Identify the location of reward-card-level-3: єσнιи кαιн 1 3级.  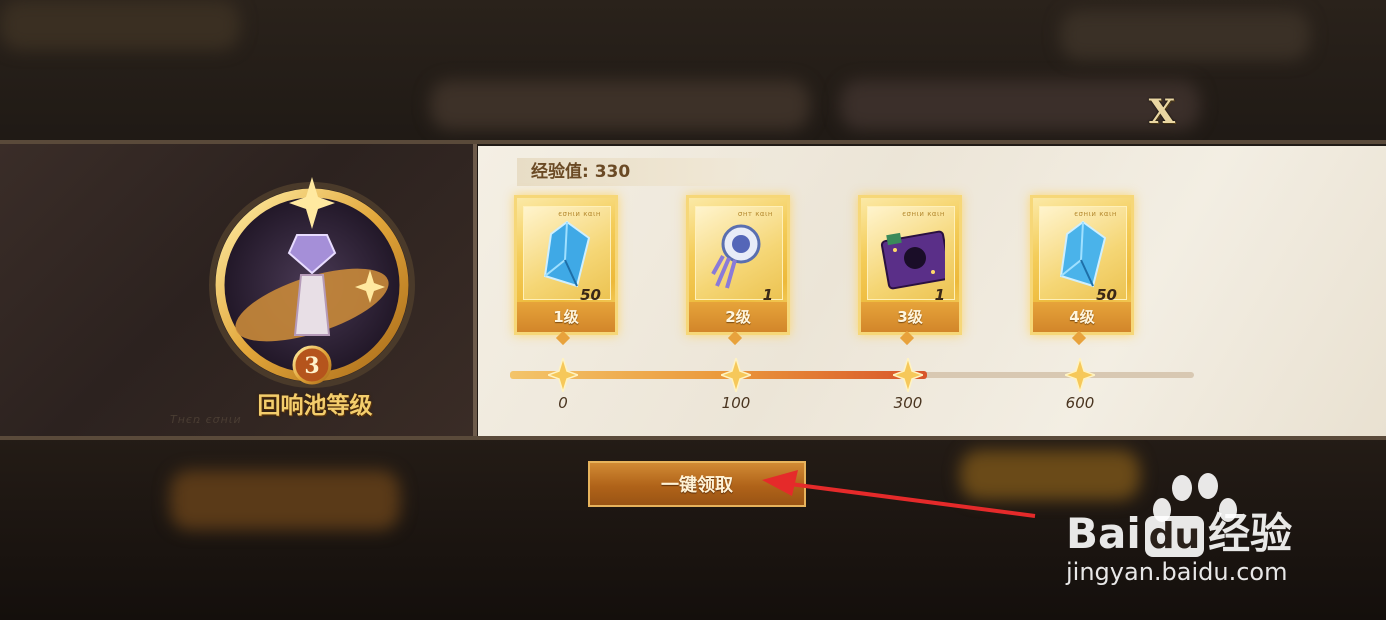
(910, 270).